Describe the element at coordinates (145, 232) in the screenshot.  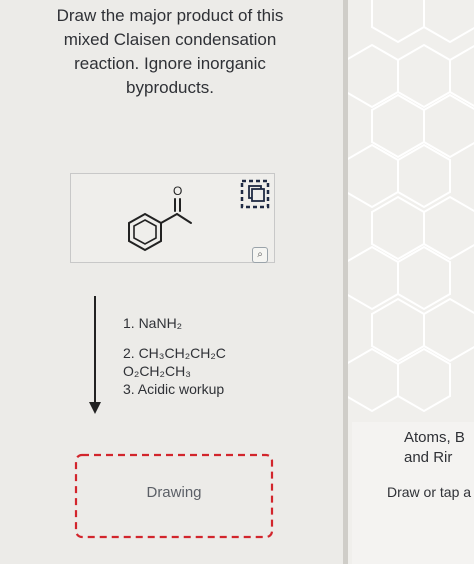
I see `benzene-inner-ring` at that location.